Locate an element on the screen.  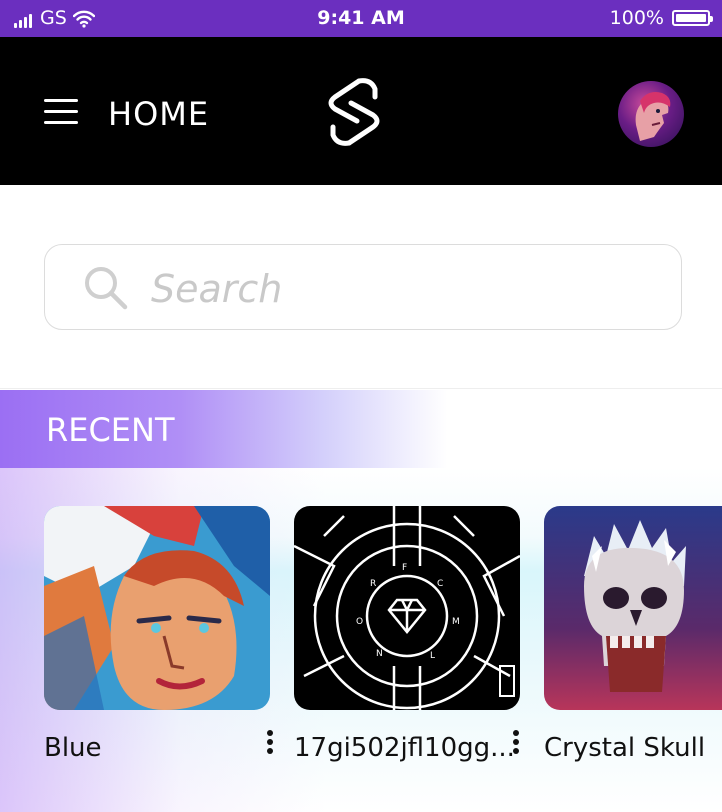
status-bar: GS 9:41 AM 100% is located at coordinates (361, 18).